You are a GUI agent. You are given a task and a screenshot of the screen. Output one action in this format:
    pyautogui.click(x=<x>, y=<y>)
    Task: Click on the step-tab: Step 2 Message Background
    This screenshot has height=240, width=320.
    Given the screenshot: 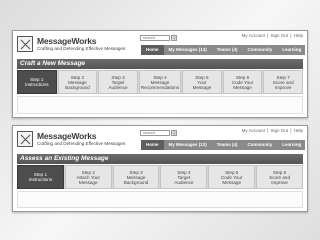 What is the action you would take?
    pyautogui.click(x=77, y=82)
    